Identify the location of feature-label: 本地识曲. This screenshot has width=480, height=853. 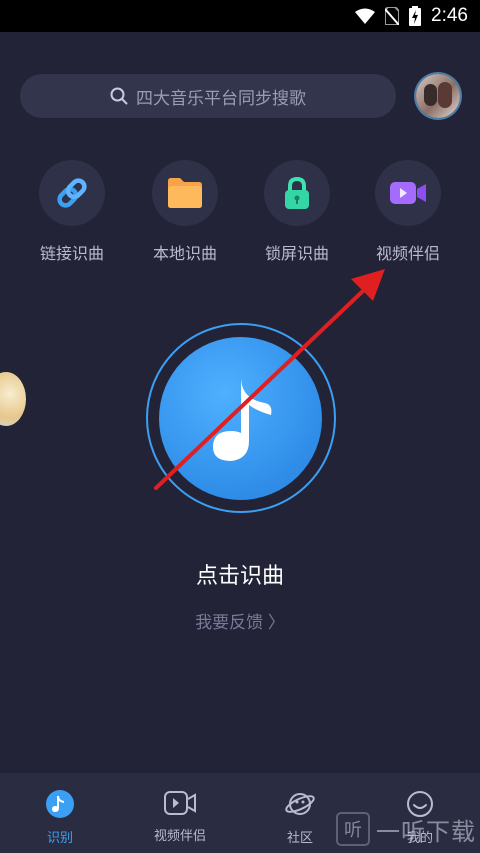
(184, 254).